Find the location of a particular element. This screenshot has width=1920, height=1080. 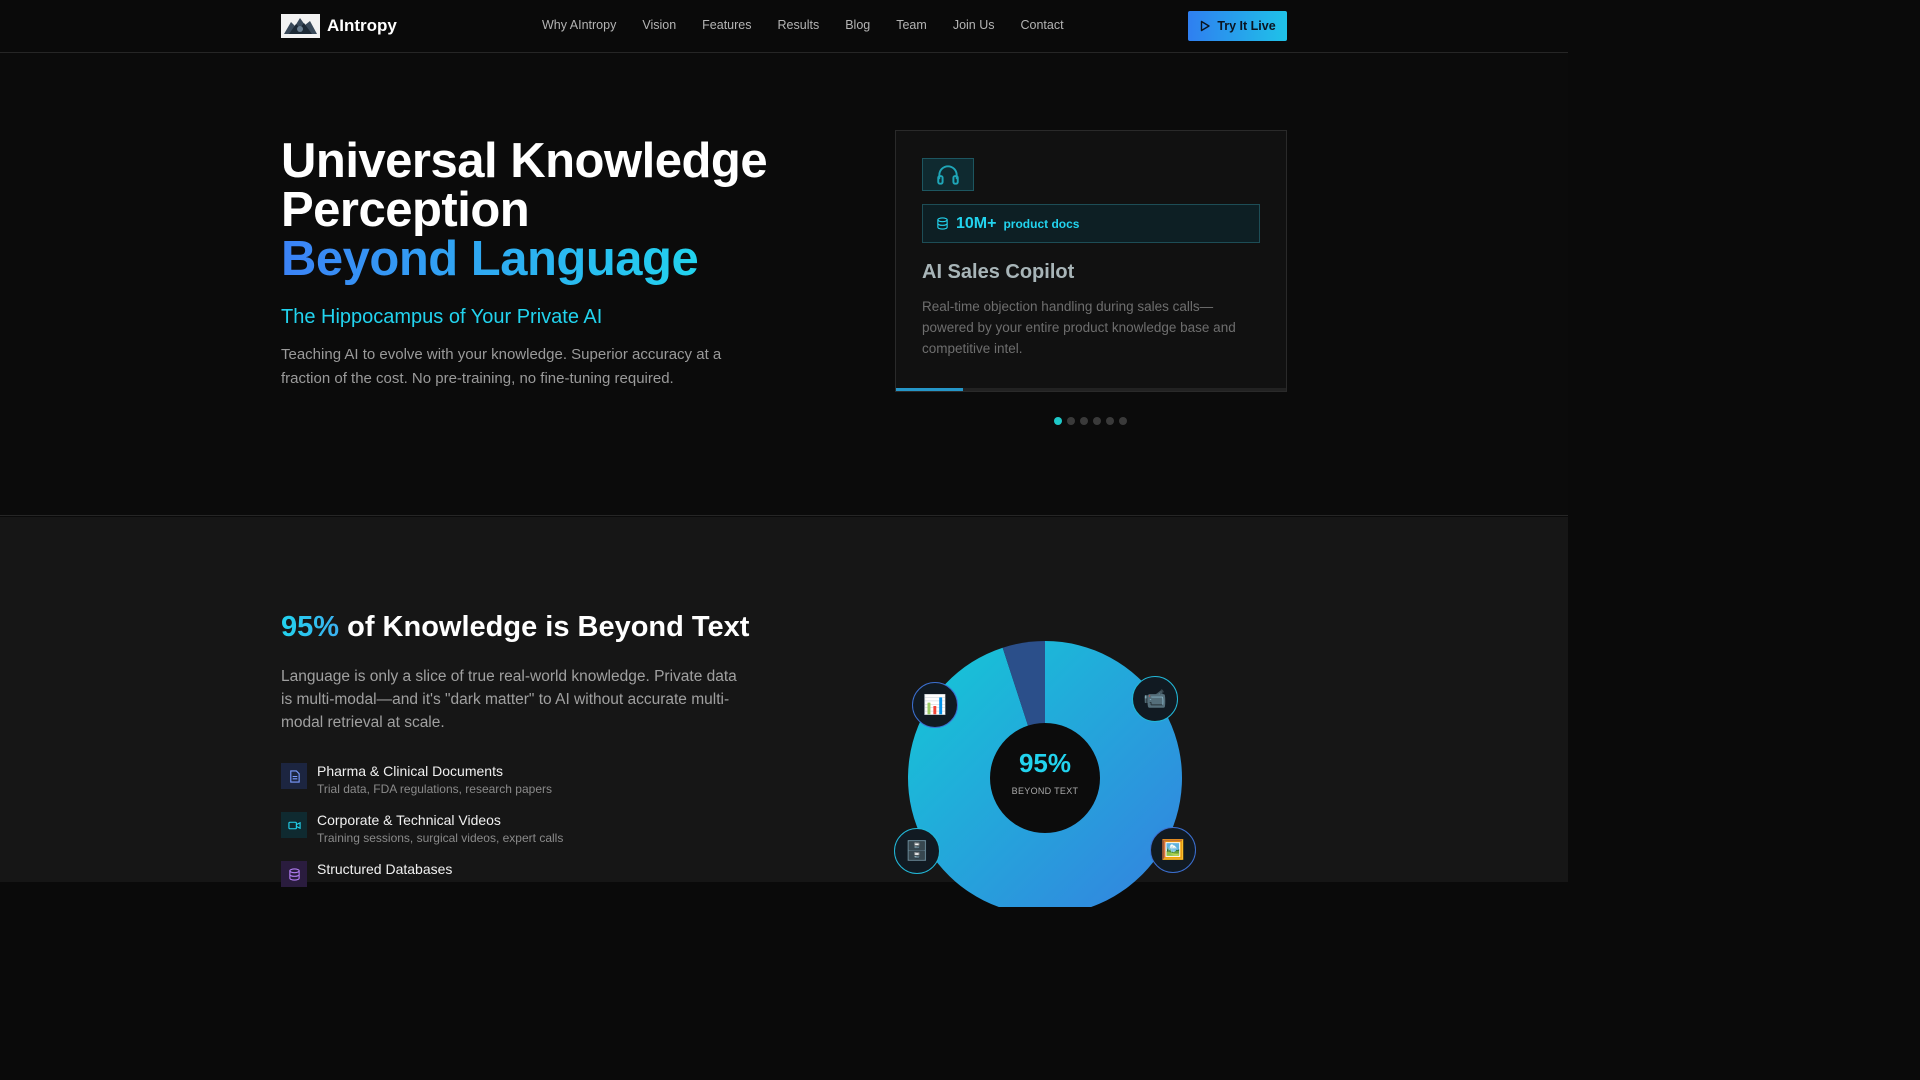

section-title-accent: 95% is located at coordinates (310, 627).